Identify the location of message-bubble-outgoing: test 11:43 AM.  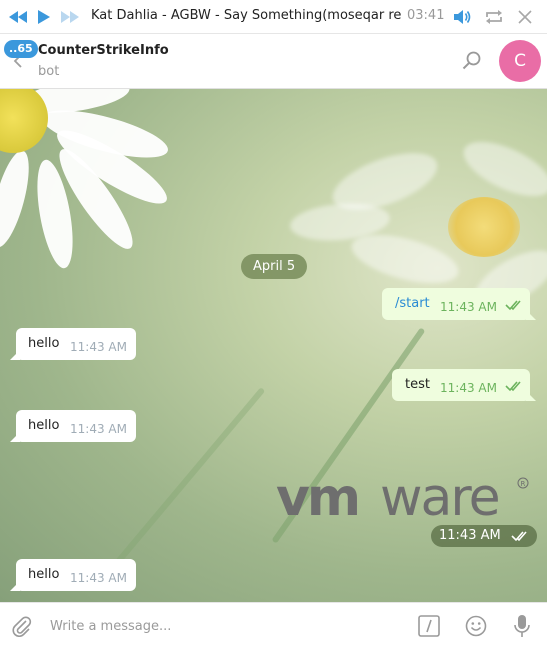
(461, 385).